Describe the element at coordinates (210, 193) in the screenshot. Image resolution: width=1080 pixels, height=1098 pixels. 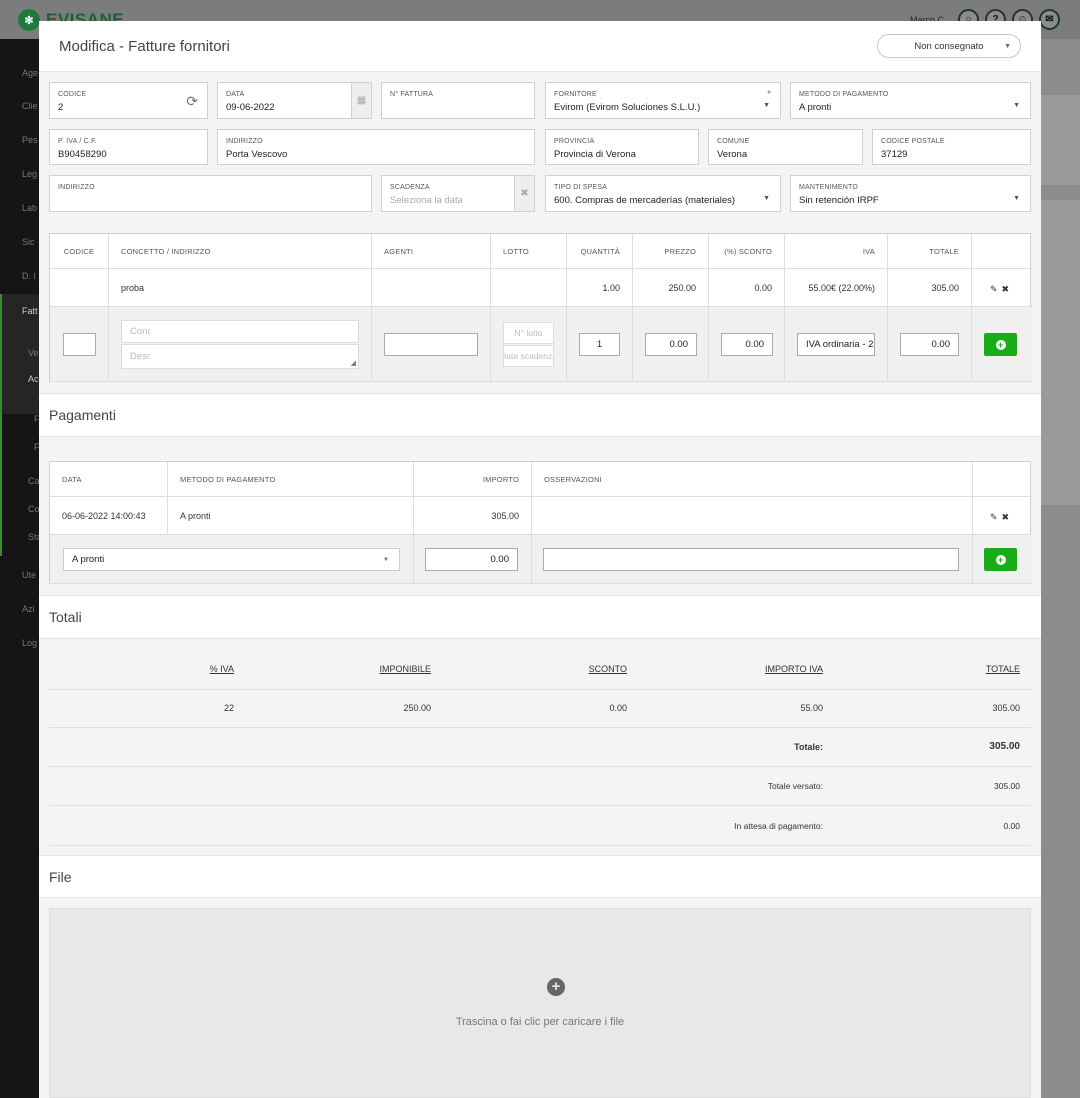
I see `indirizzo2-field: INDIRIZZO` at that location.